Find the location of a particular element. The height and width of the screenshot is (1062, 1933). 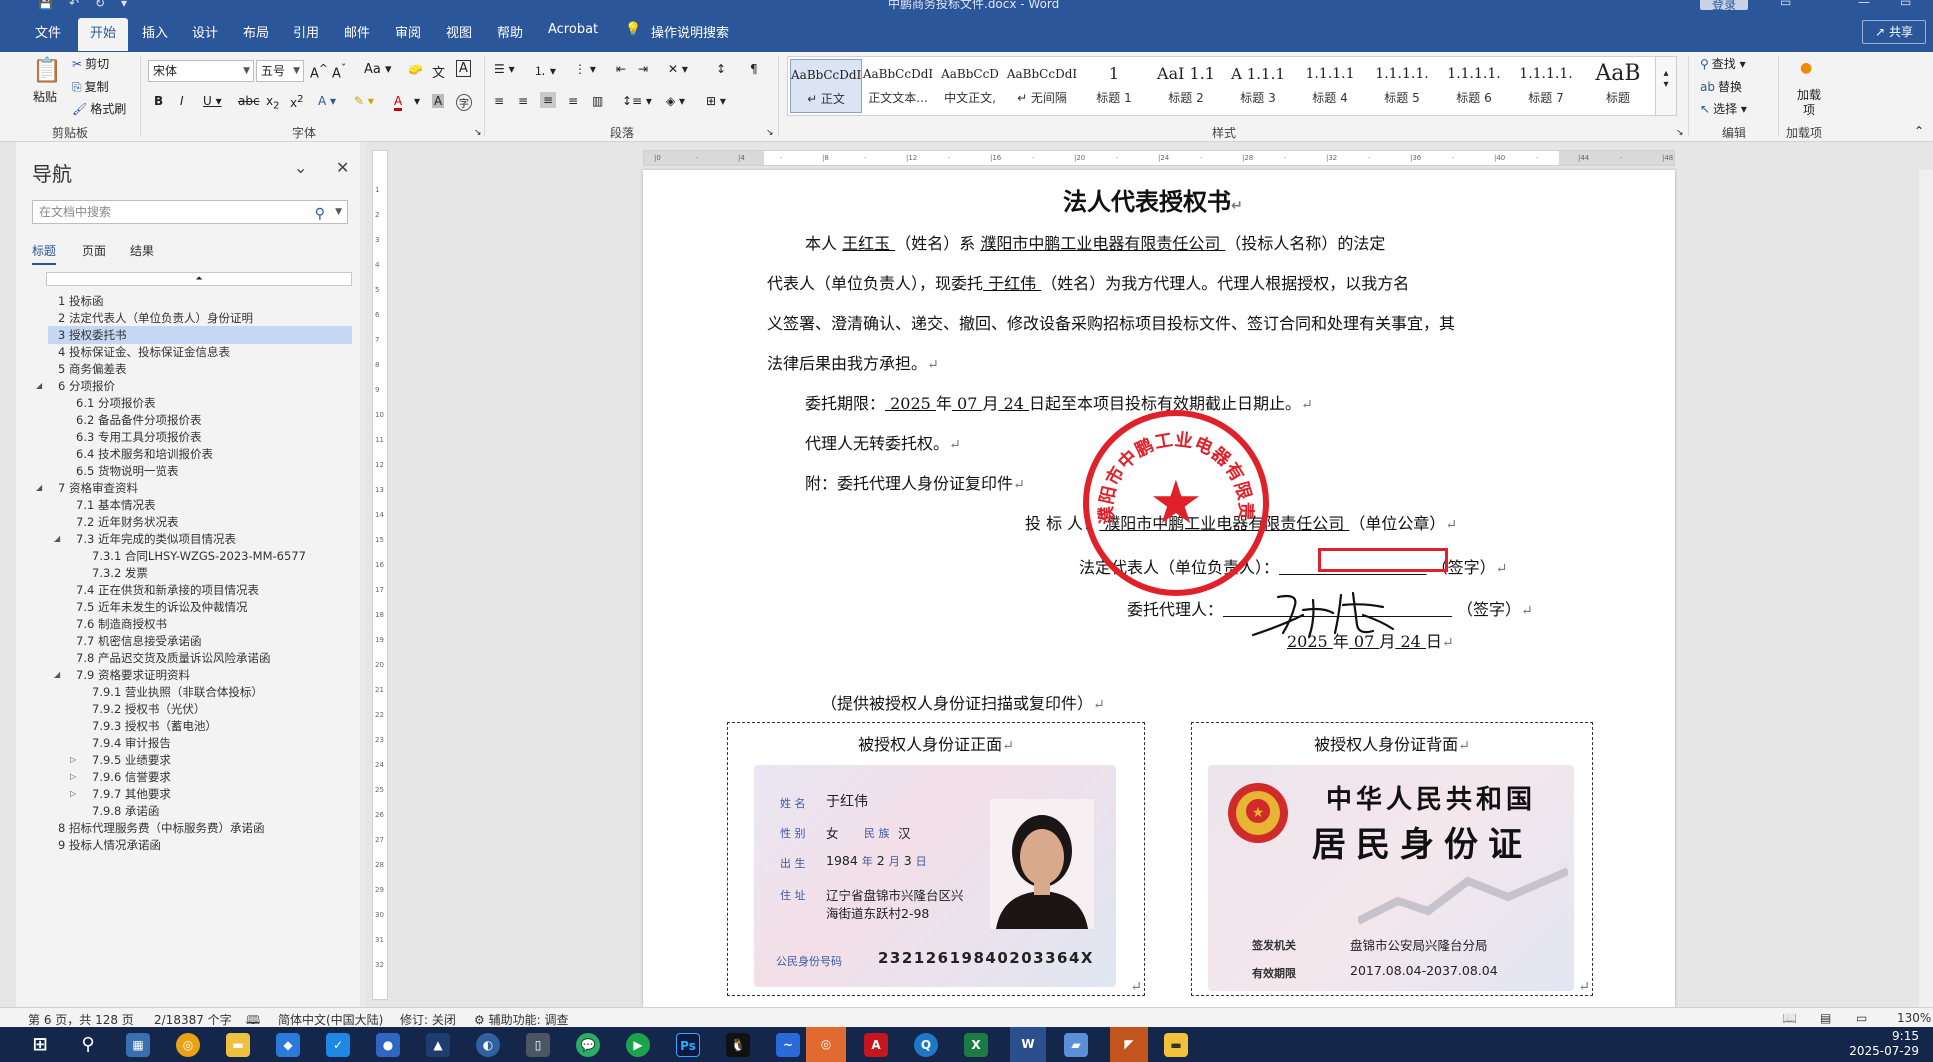

app-icon: ▲ is located at coordinates (438, 1045).